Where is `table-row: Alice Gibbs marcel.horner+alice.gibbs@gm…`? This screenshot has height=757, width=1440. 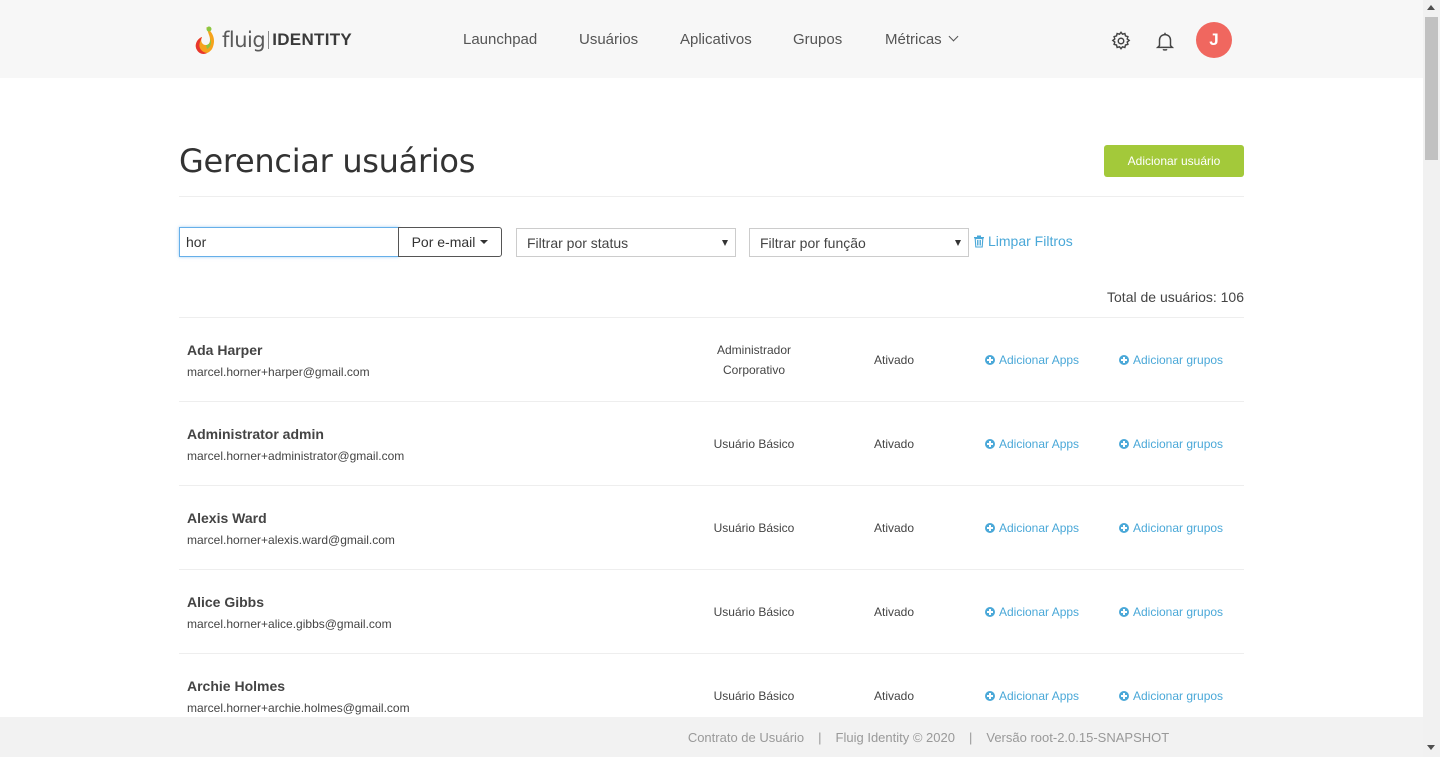 table-row: Alice Gibbs marcel.horner+alice.gibbs@gm… is located at coordinates (711, 611).